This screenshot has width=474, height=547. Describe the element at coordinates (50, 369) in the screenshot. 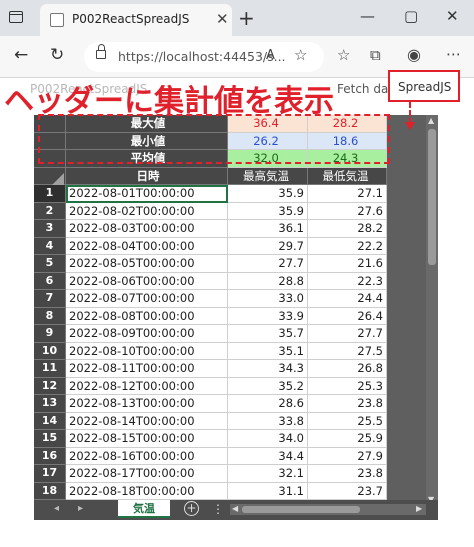

I see `row-header: 11` at that location.